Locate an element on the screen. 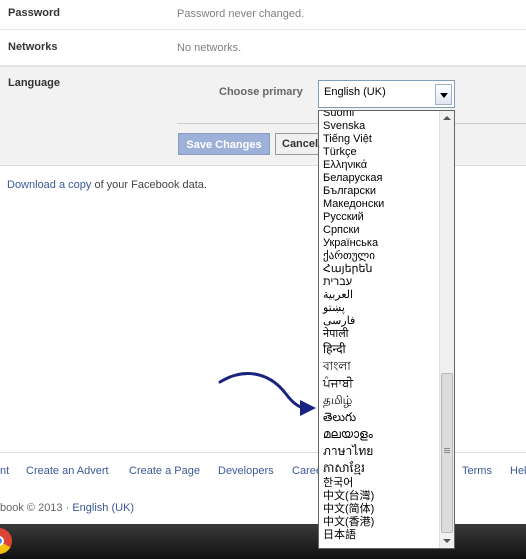  language-option: Српски is located at coordinates (382, 230).